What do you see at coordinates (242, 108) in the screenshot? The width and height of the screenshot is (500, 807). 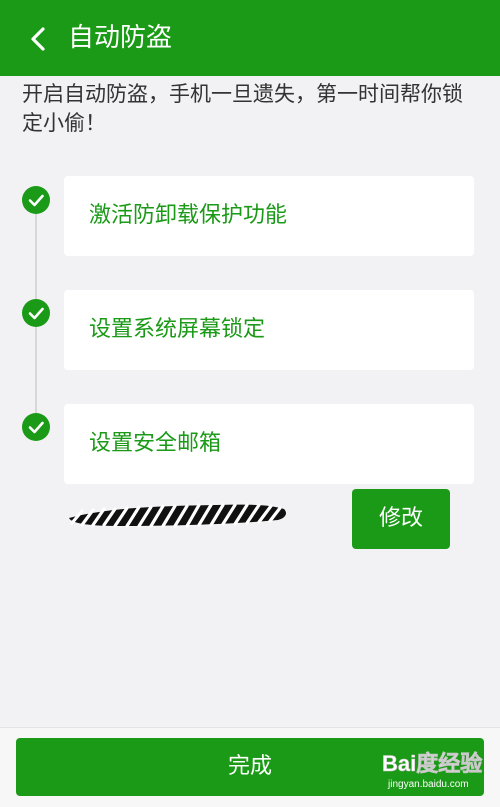 I see `intro-description: 开启自动防盗，手机一旦遗失，第一时间帮你锁定小偷！` at bounding box center [242, 108].